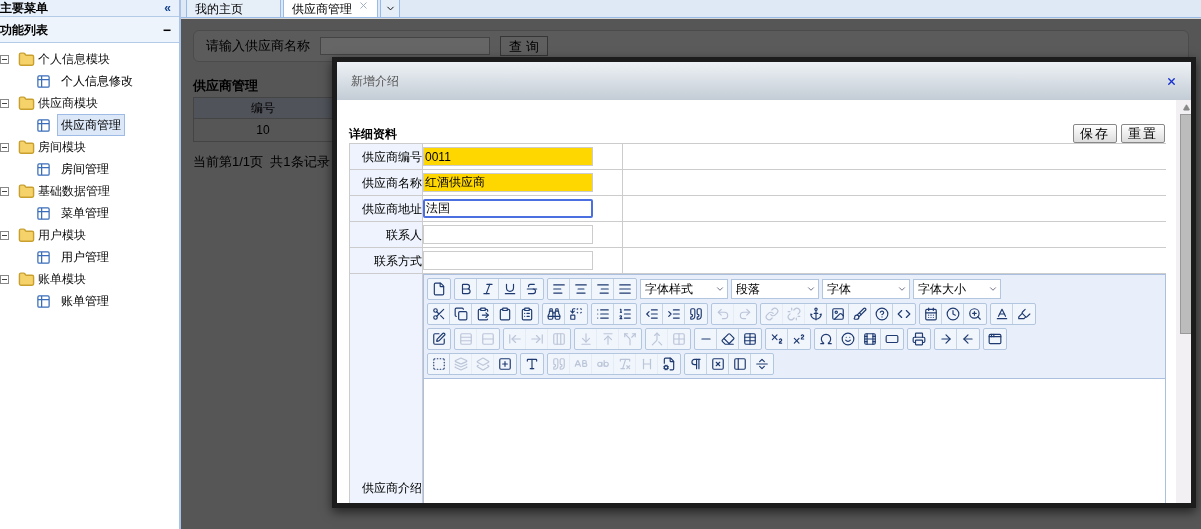 The height and width of the screenshot is (529, 1201). I want to click on window-icon, so click(995, 339).